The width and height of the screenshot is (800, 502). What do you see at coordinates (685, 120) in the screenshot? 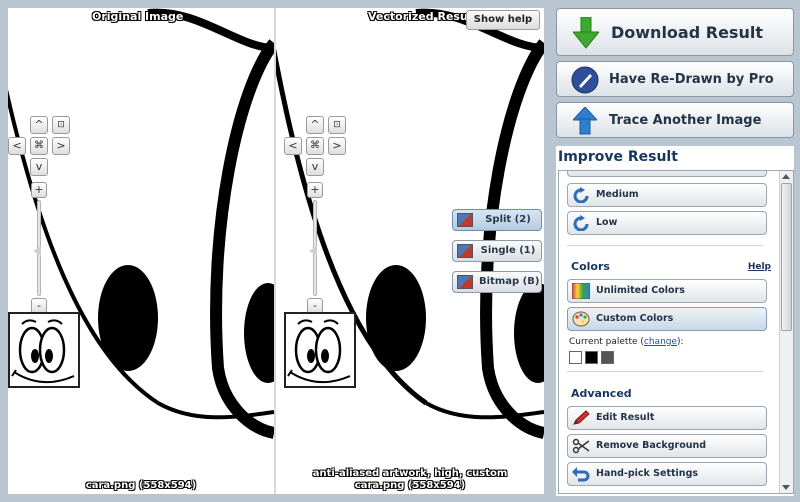
I see `trace-another-image-label: Trace Another Image` at bounding box center [685, 120].